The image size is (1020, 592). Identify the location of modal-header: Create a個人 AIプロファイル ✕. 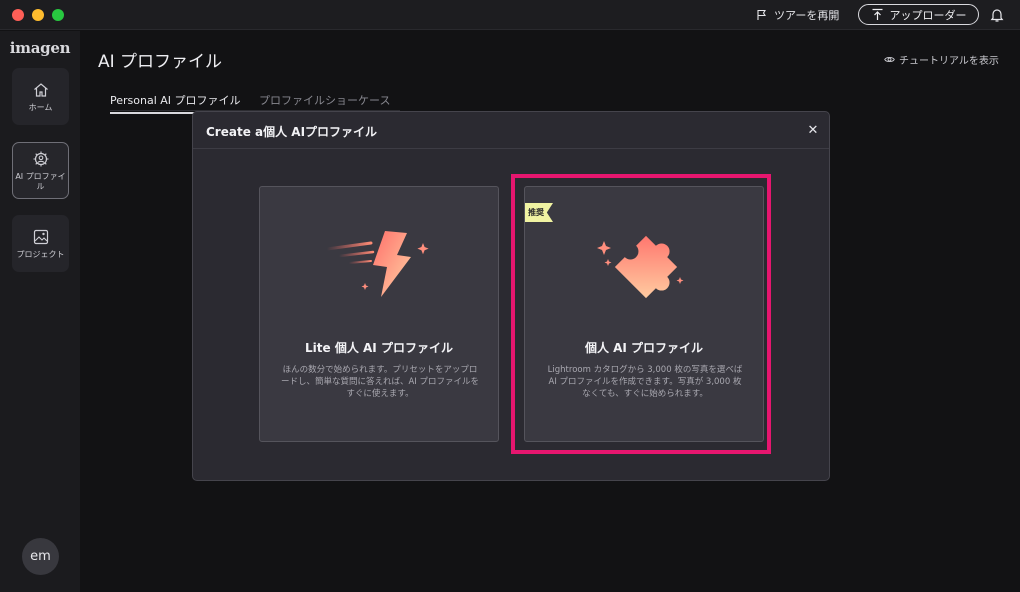
(511, 130).